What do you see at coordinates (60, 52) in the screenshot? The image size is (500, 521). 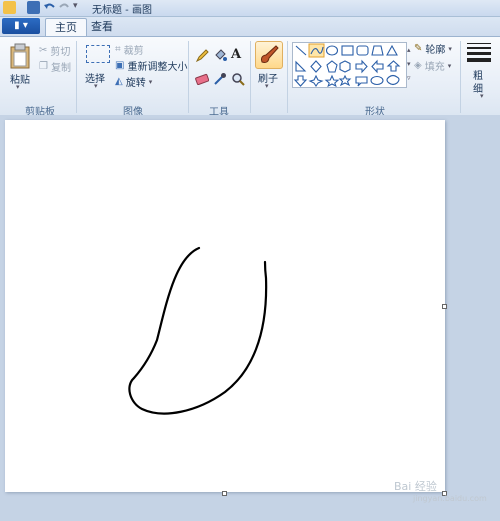 I see `cut-label: 剪切` at bounding box center [60, 52].